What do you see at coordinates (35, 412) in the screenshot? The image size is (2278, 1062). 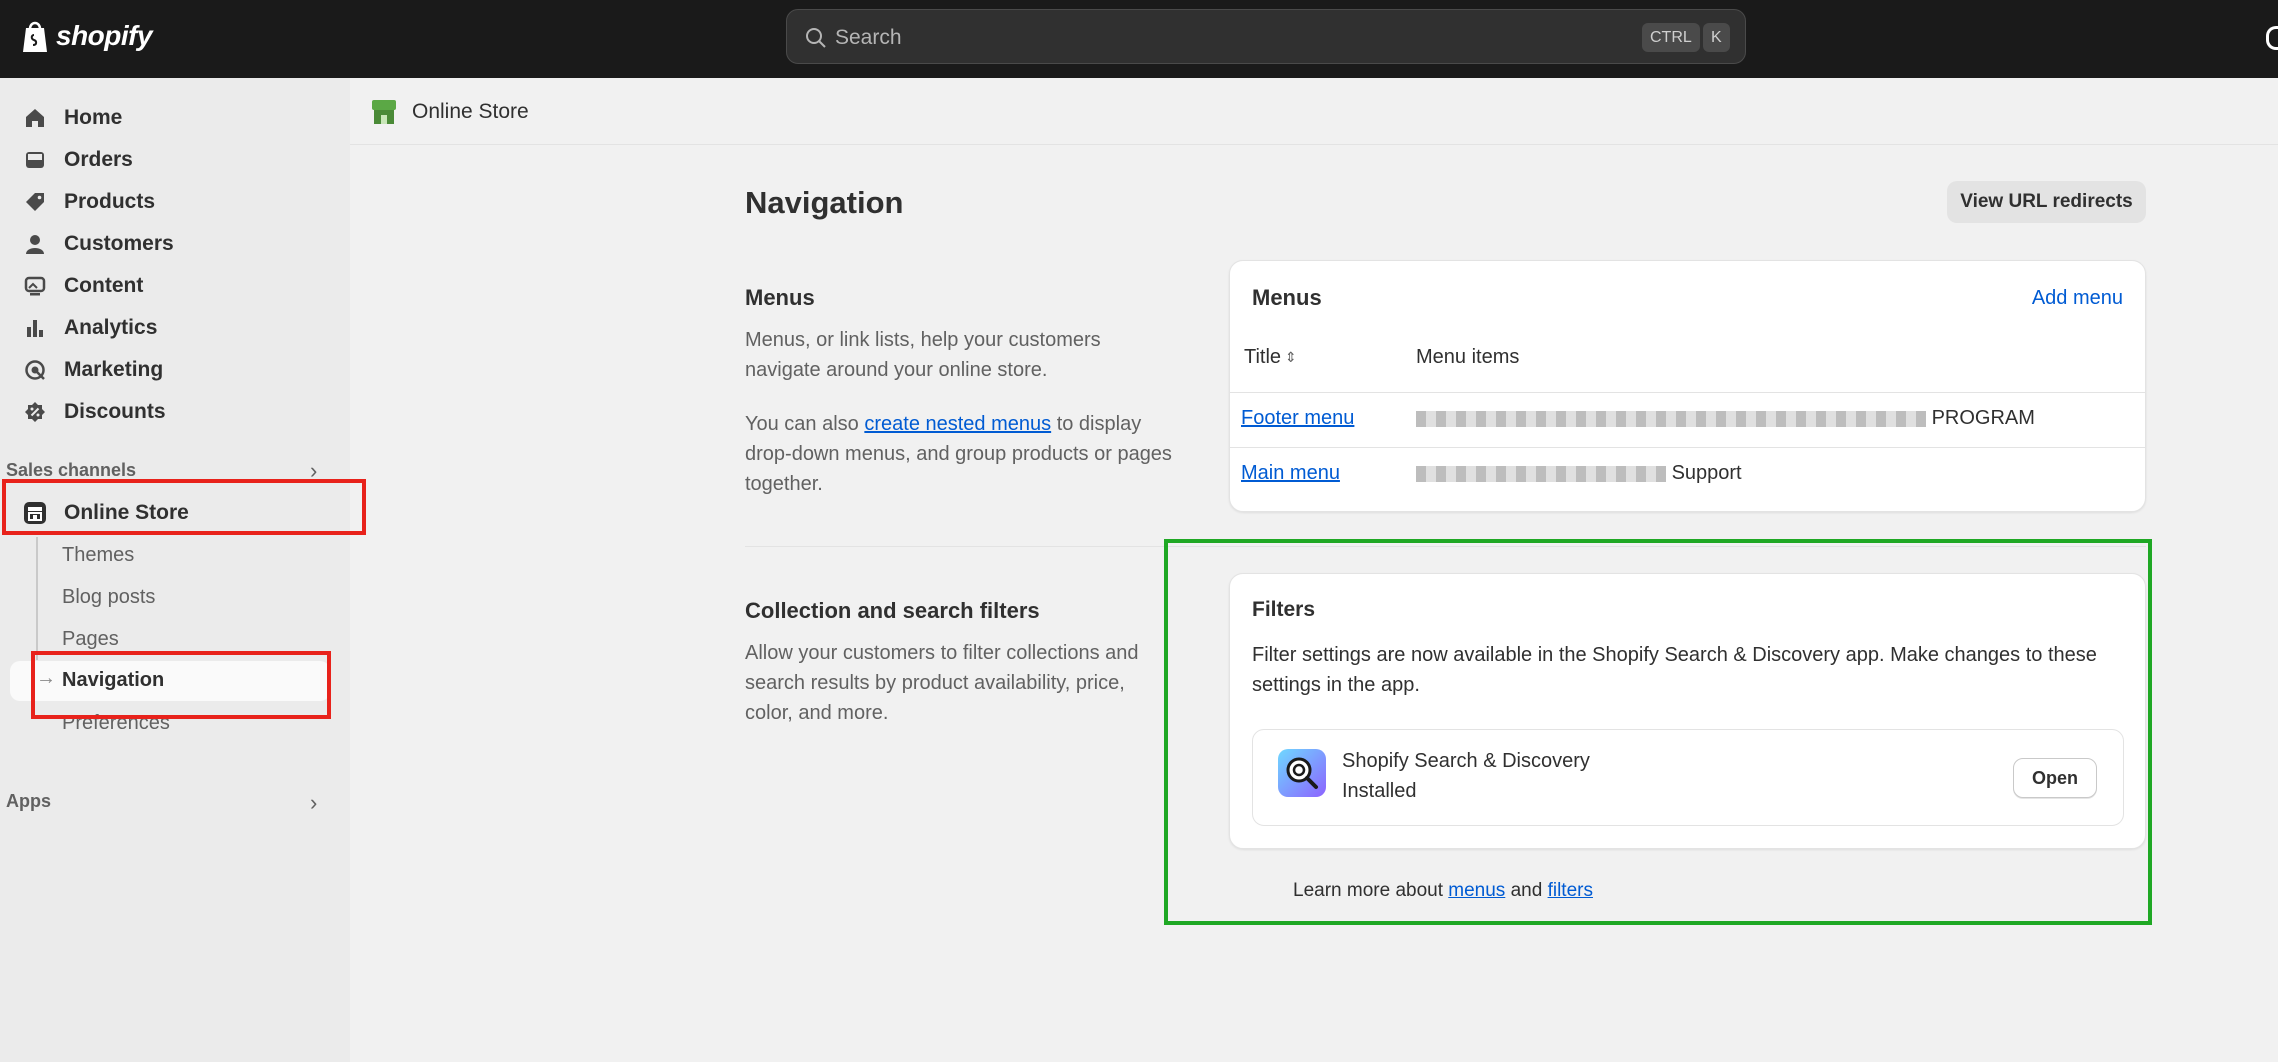 I see `discount-icon` at bounding box center [35, 412].